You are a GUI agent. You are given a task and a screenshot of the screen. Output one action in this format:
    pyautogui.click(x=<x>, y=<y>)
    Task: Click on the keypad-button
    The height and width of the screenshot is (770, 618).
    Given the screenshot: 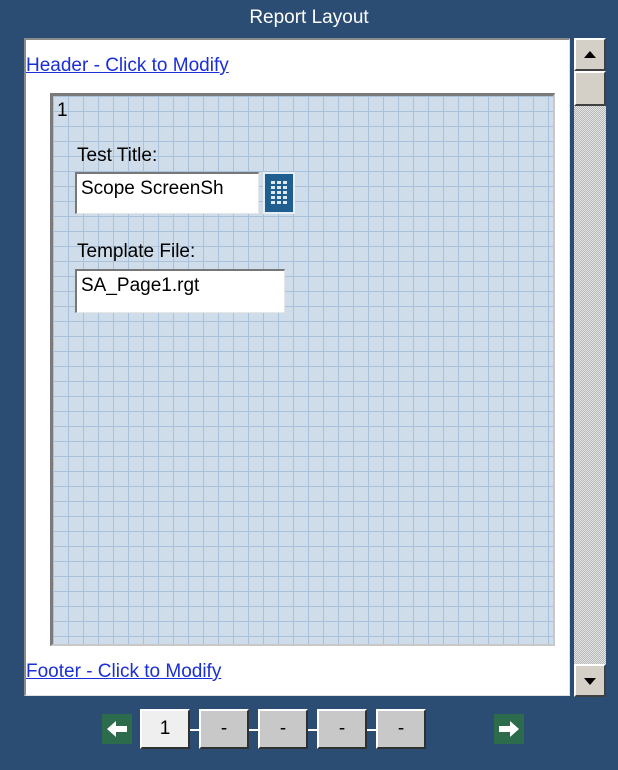 What is the action you would take?
    pyautogui.click(x=279, y=193)
    